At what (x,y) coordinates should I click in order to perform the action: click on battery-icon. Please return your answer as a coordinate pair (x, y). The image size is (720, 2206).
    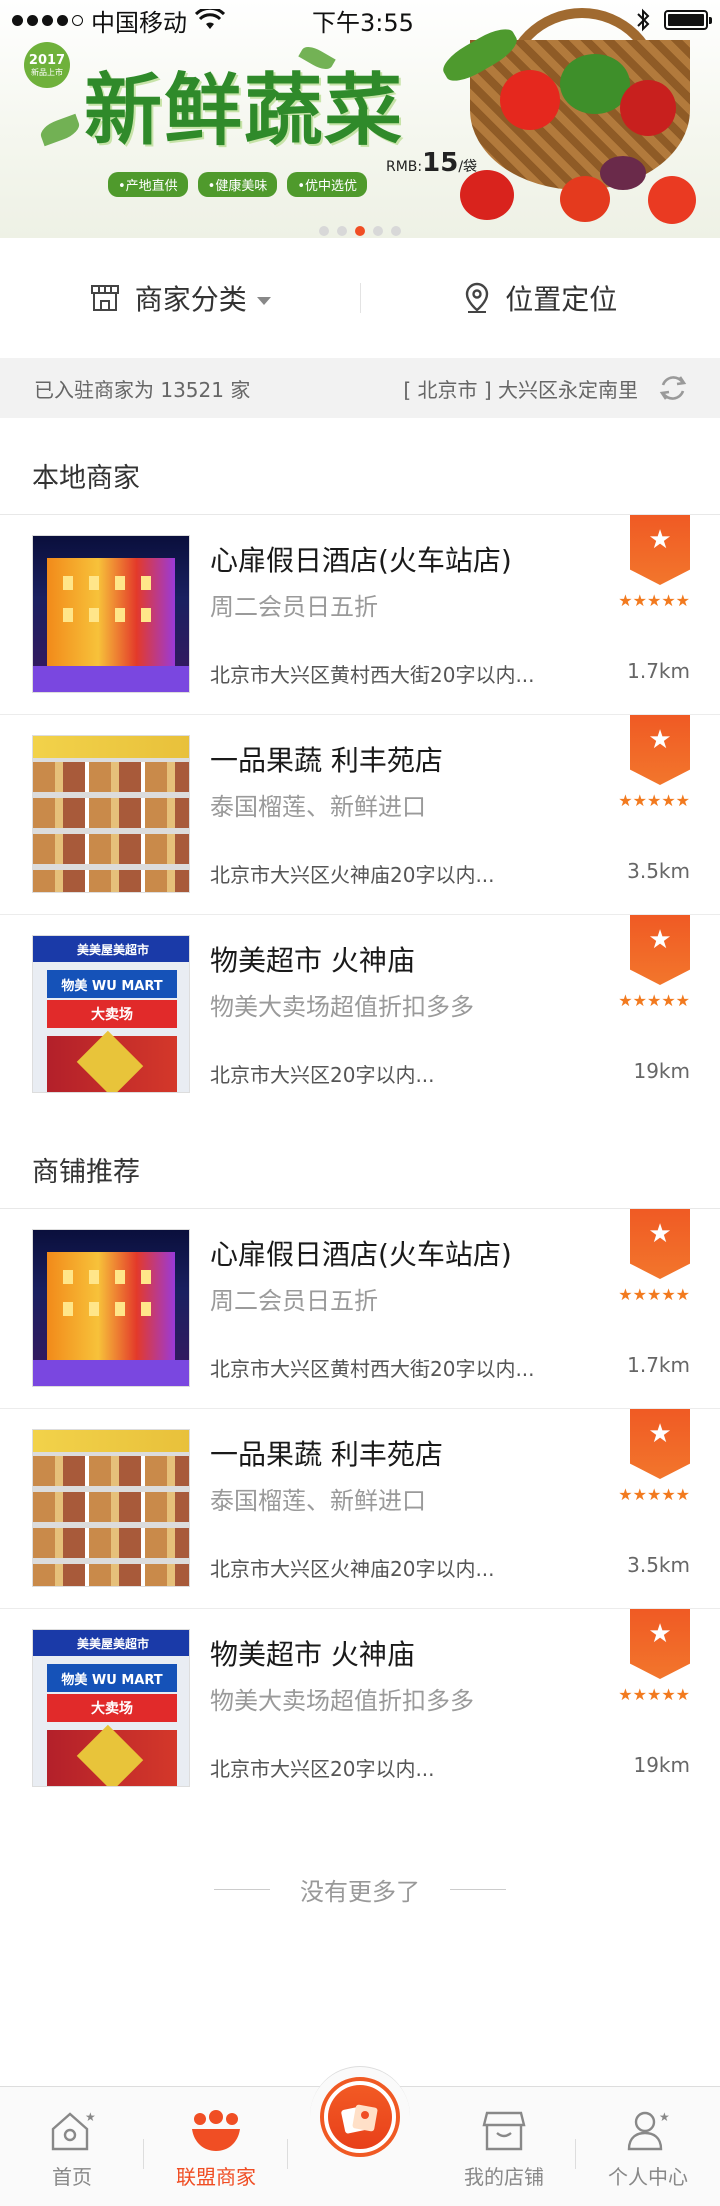
    Looking at the image, I should click on (688, 20).